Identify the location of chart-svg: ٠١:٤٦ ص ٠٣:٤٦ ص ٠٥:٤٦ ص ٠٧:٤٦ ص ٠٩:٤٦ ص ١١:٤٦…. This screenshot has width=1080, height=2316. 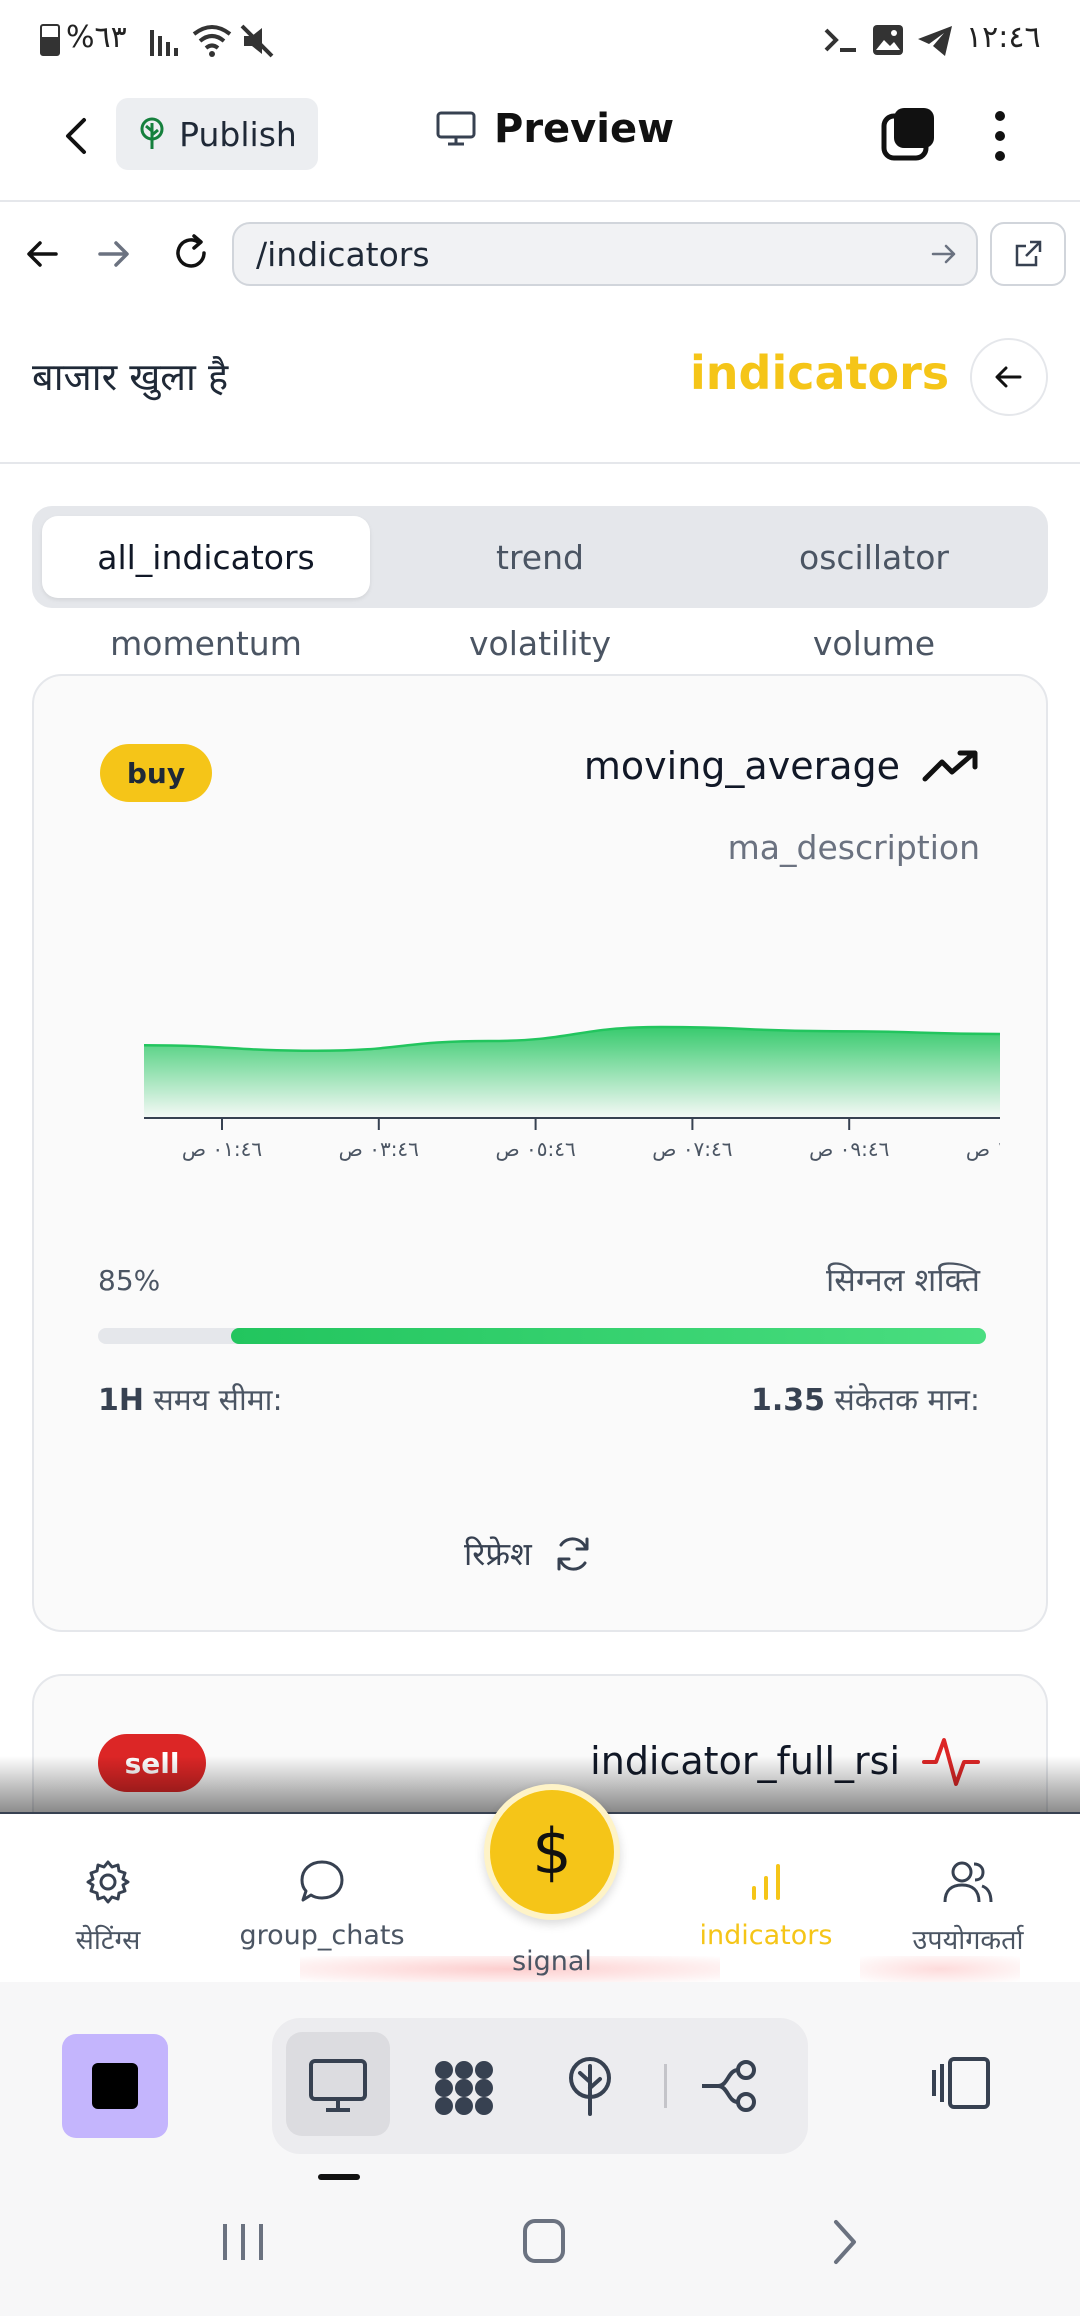
(571, 1093).